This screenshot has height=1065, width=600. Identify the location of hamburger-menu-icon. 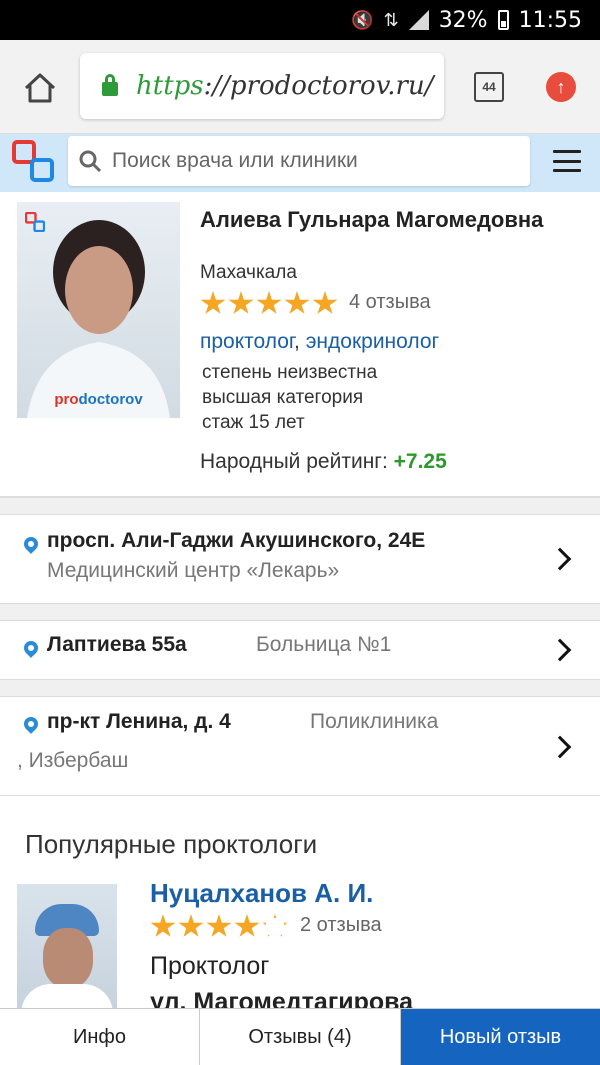
(567, 161).